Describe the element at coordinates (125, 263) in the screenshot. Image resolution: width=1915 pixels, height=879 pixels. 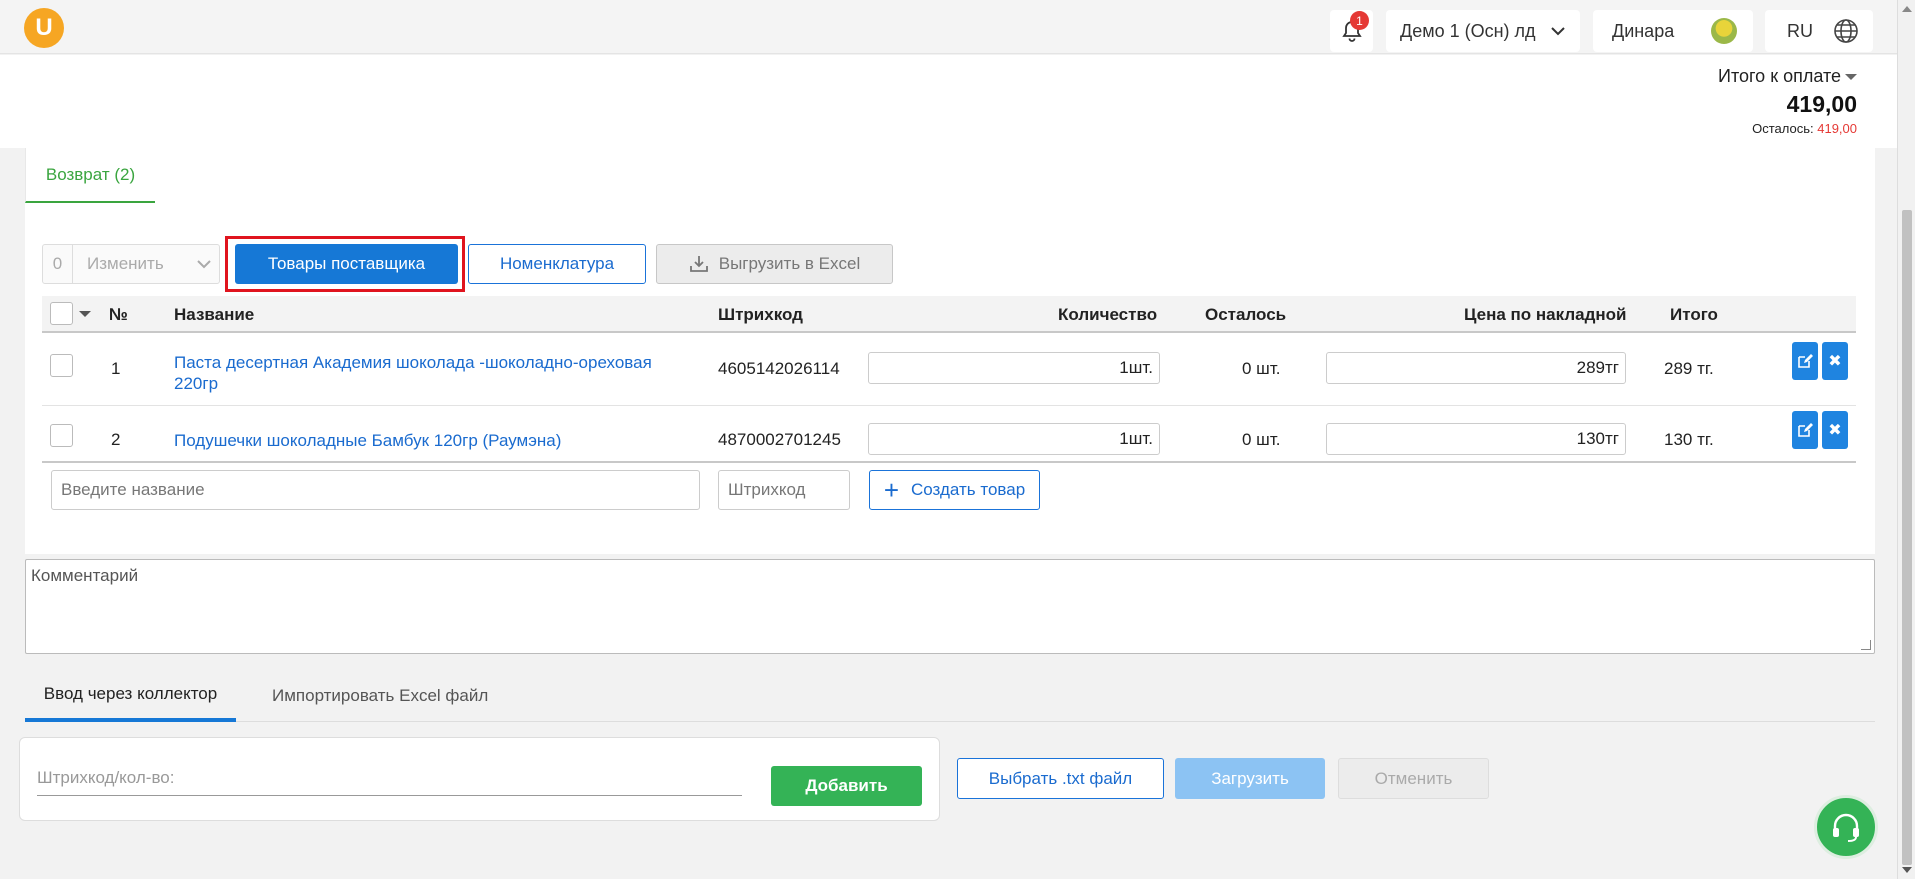
I see `change-label: Изменить` at that location.